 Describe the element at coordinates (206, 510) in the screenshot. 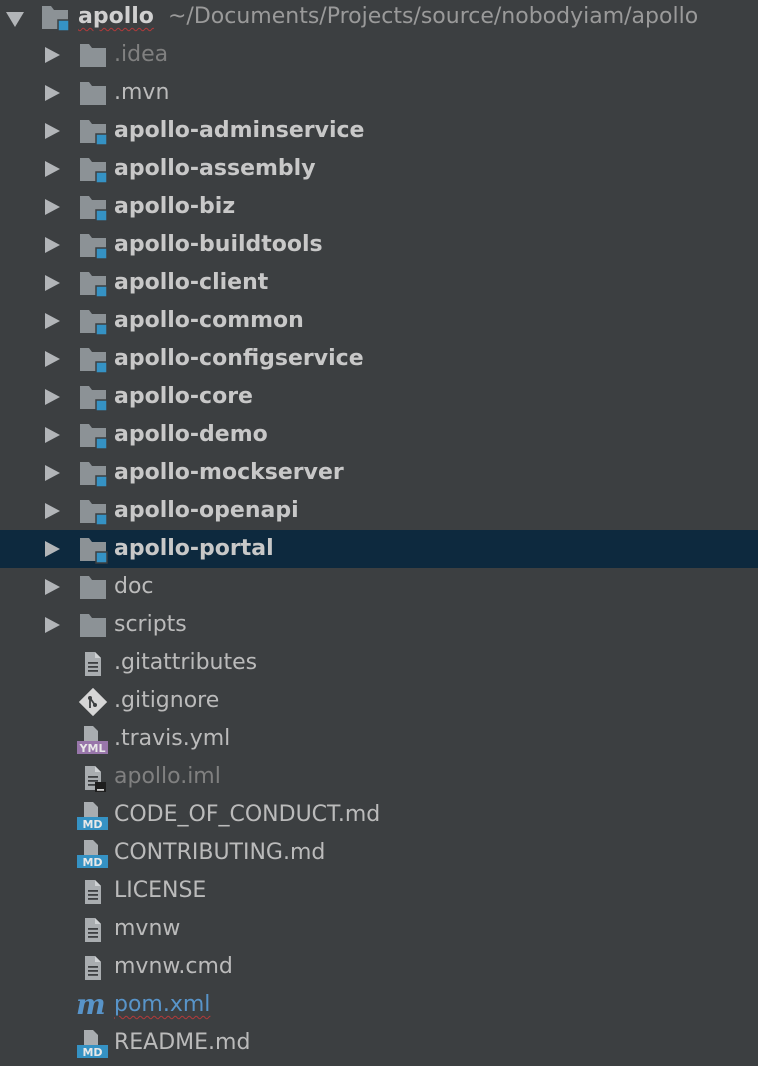

I see `tree-item-label: apollo-openapi` at that location.